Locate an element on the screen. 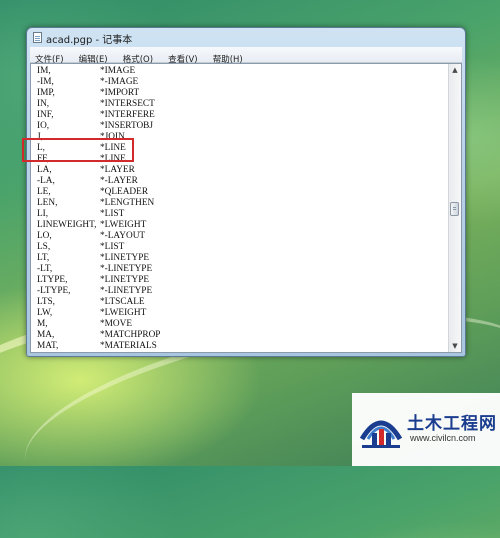 The width and height of the screenshot is (500, 538). text-line: -LTYPE, *-LINETYPE is located at coordinates (240, 291).